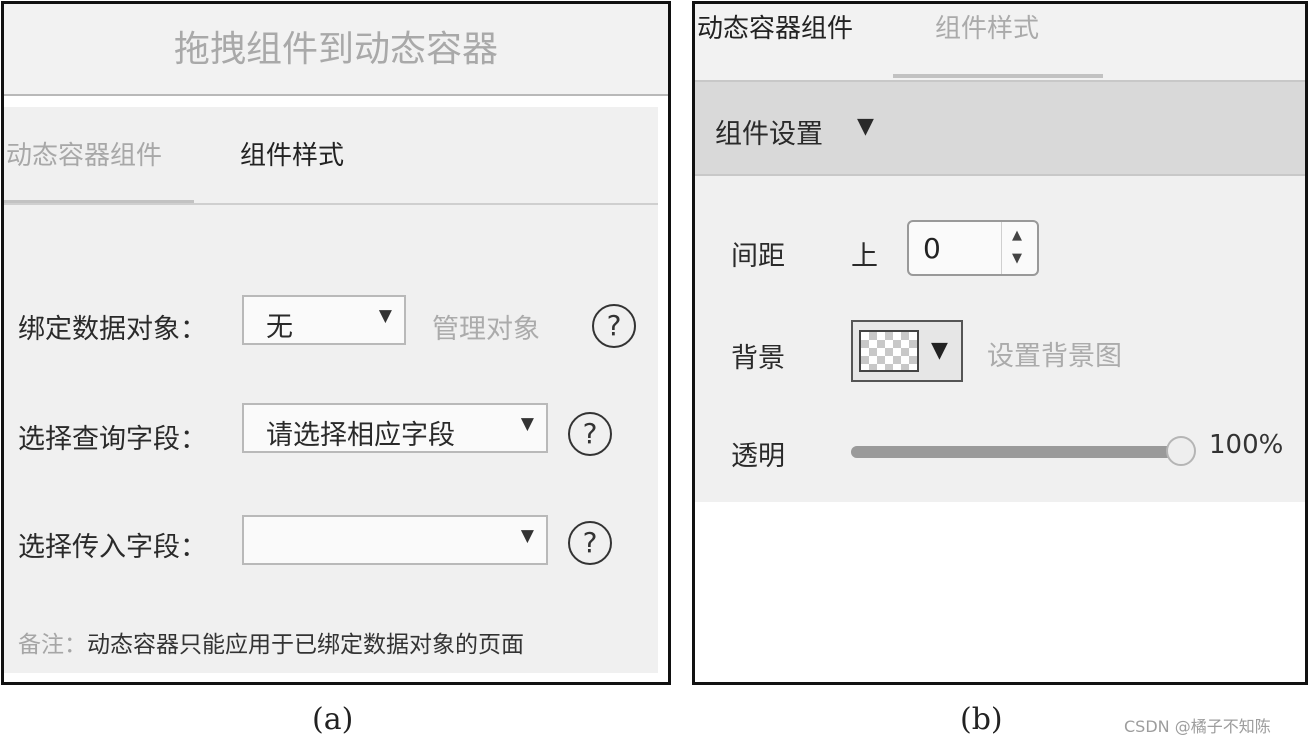 The image size is (1310, 742). Describe the element at coordinates (1019, 248) in the screenshot. I see `stepper-arrows: ▲ ▼` at that location.